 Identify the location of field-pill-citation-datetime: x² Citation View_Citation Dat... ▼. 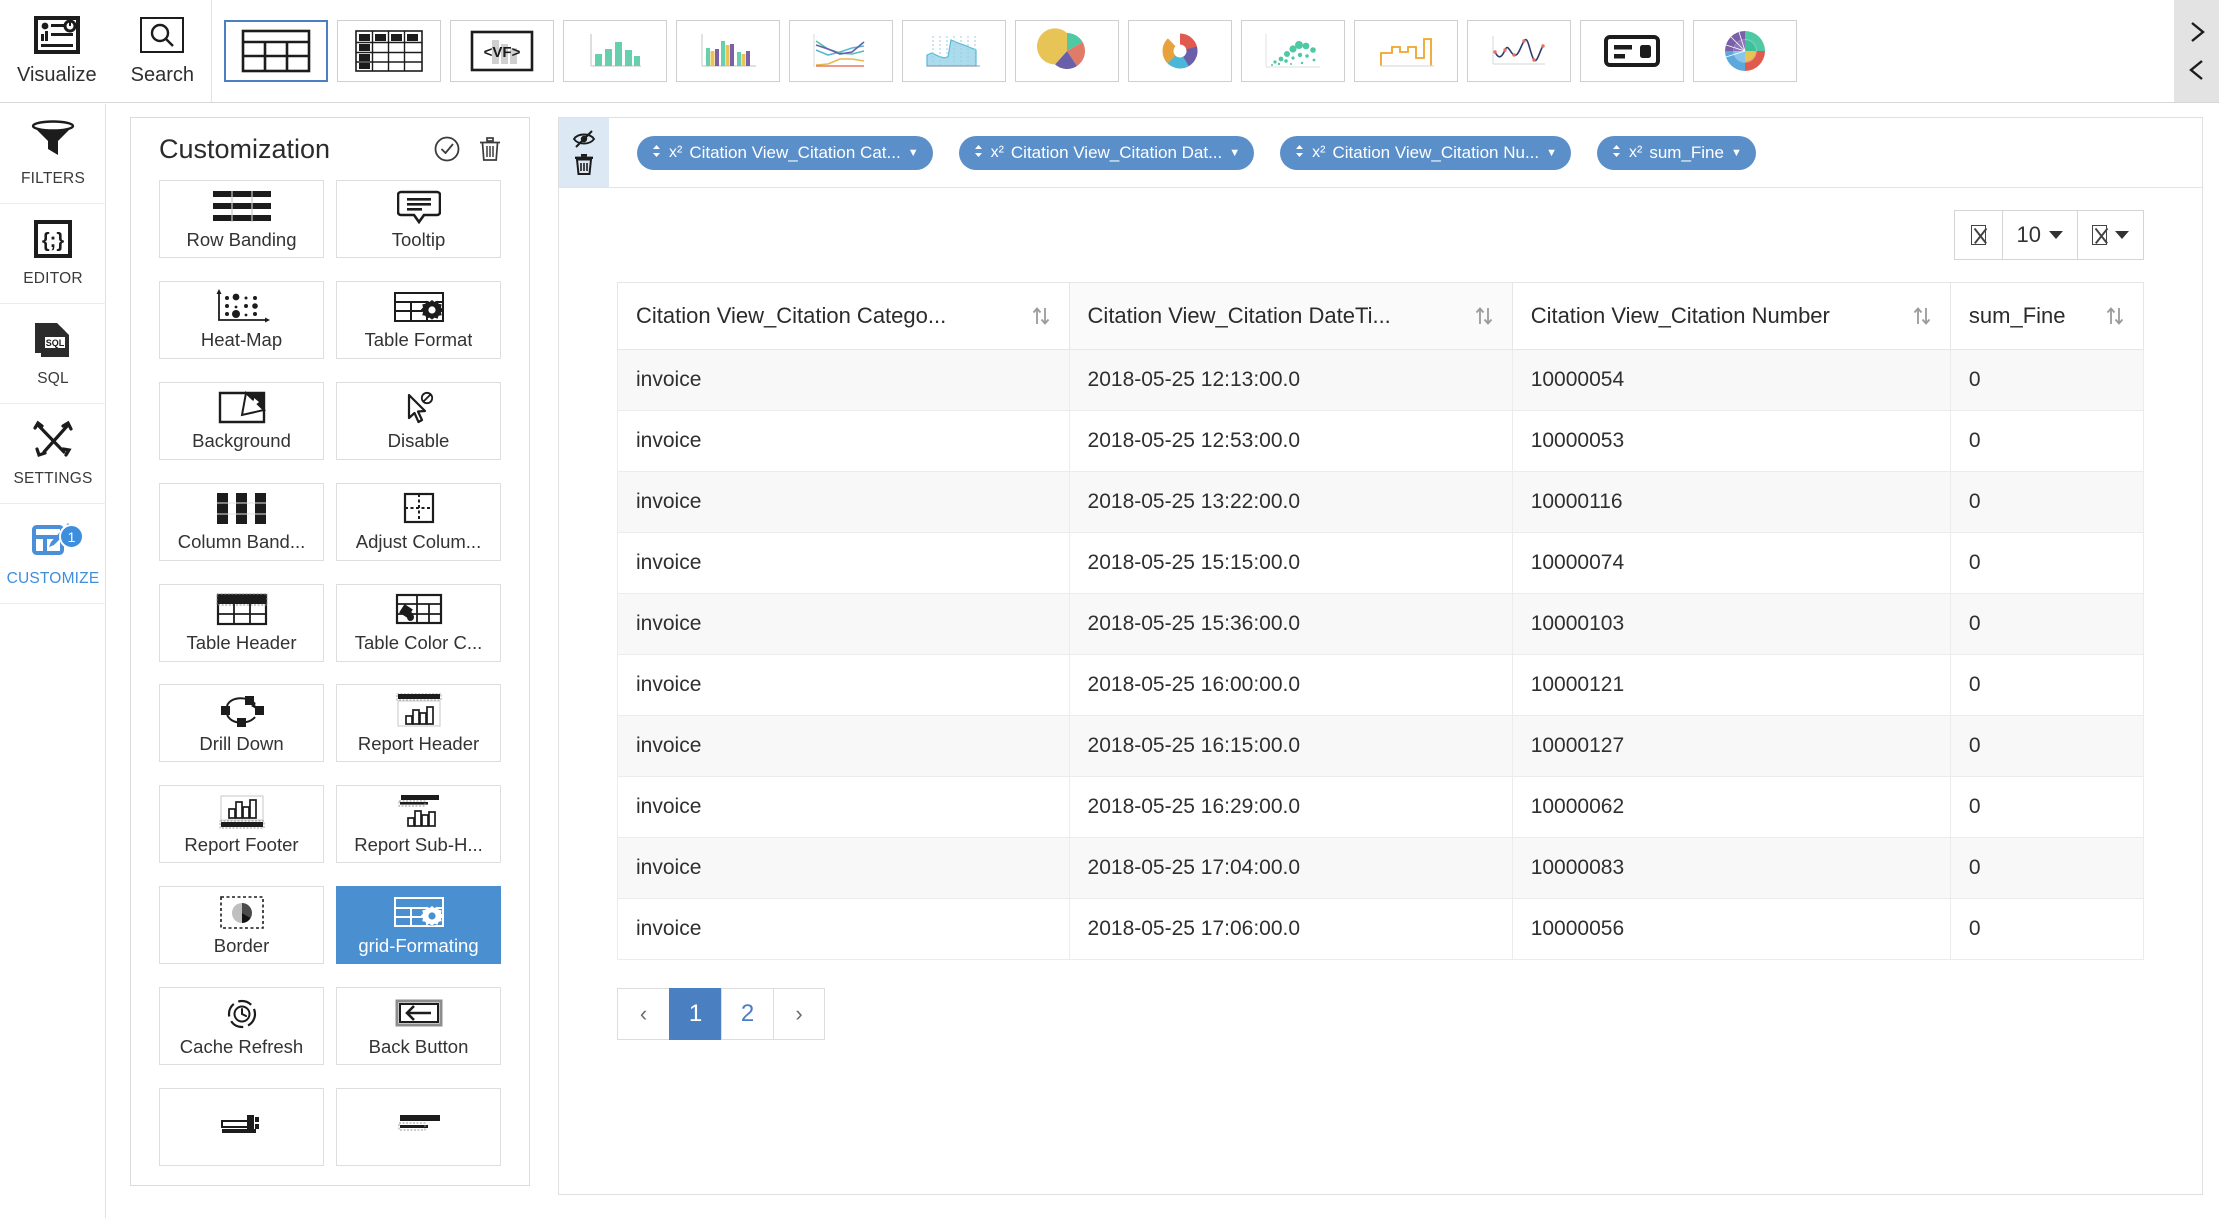
(1106, 152).